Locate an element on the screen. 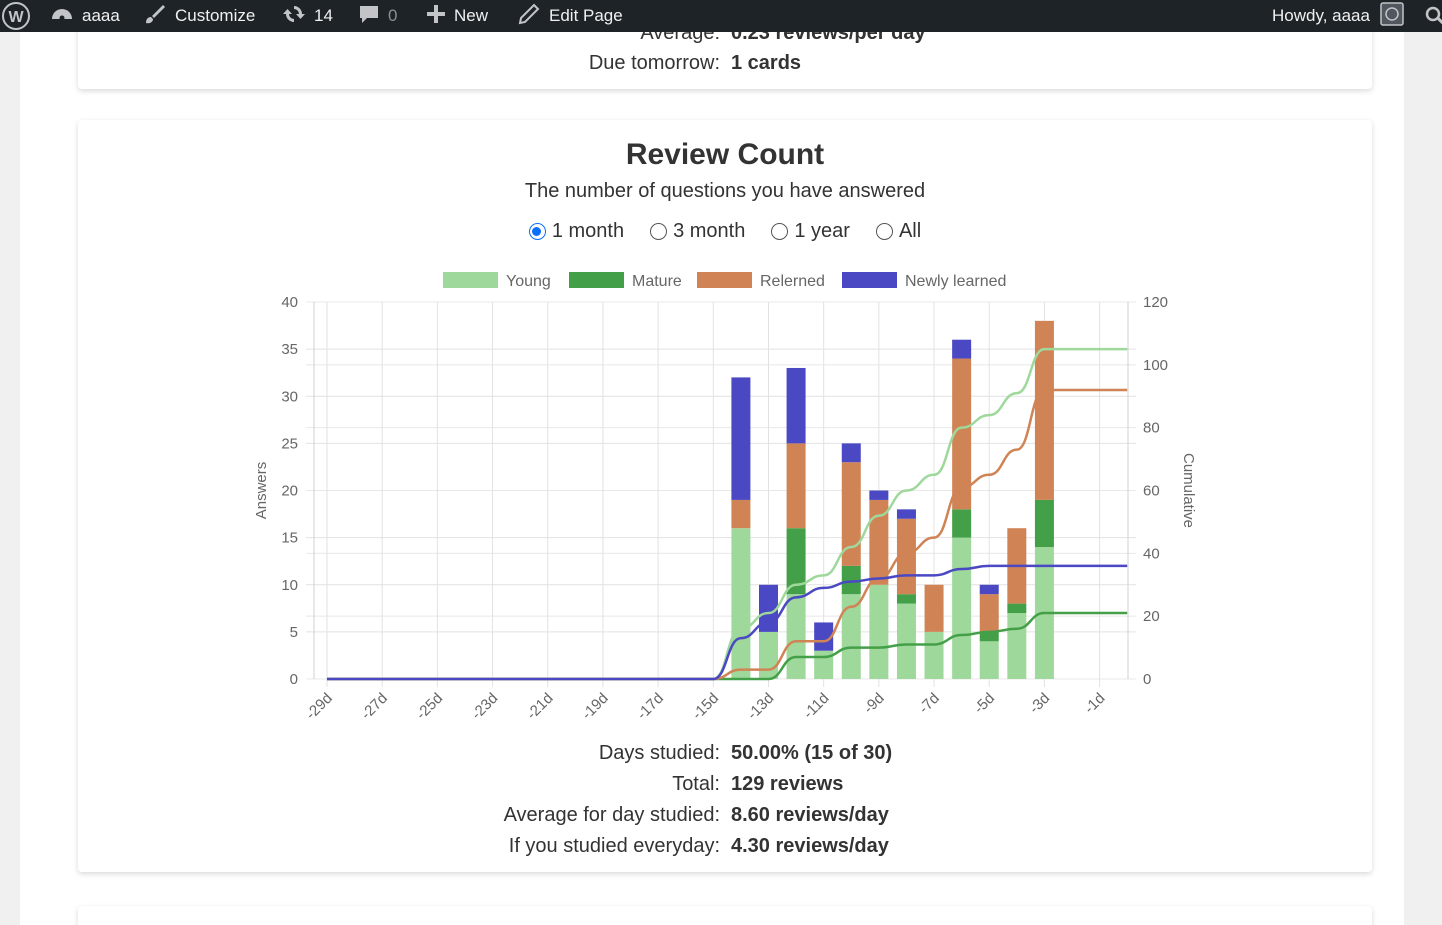  customize-link: Customize is located at coordinates (199, 16).